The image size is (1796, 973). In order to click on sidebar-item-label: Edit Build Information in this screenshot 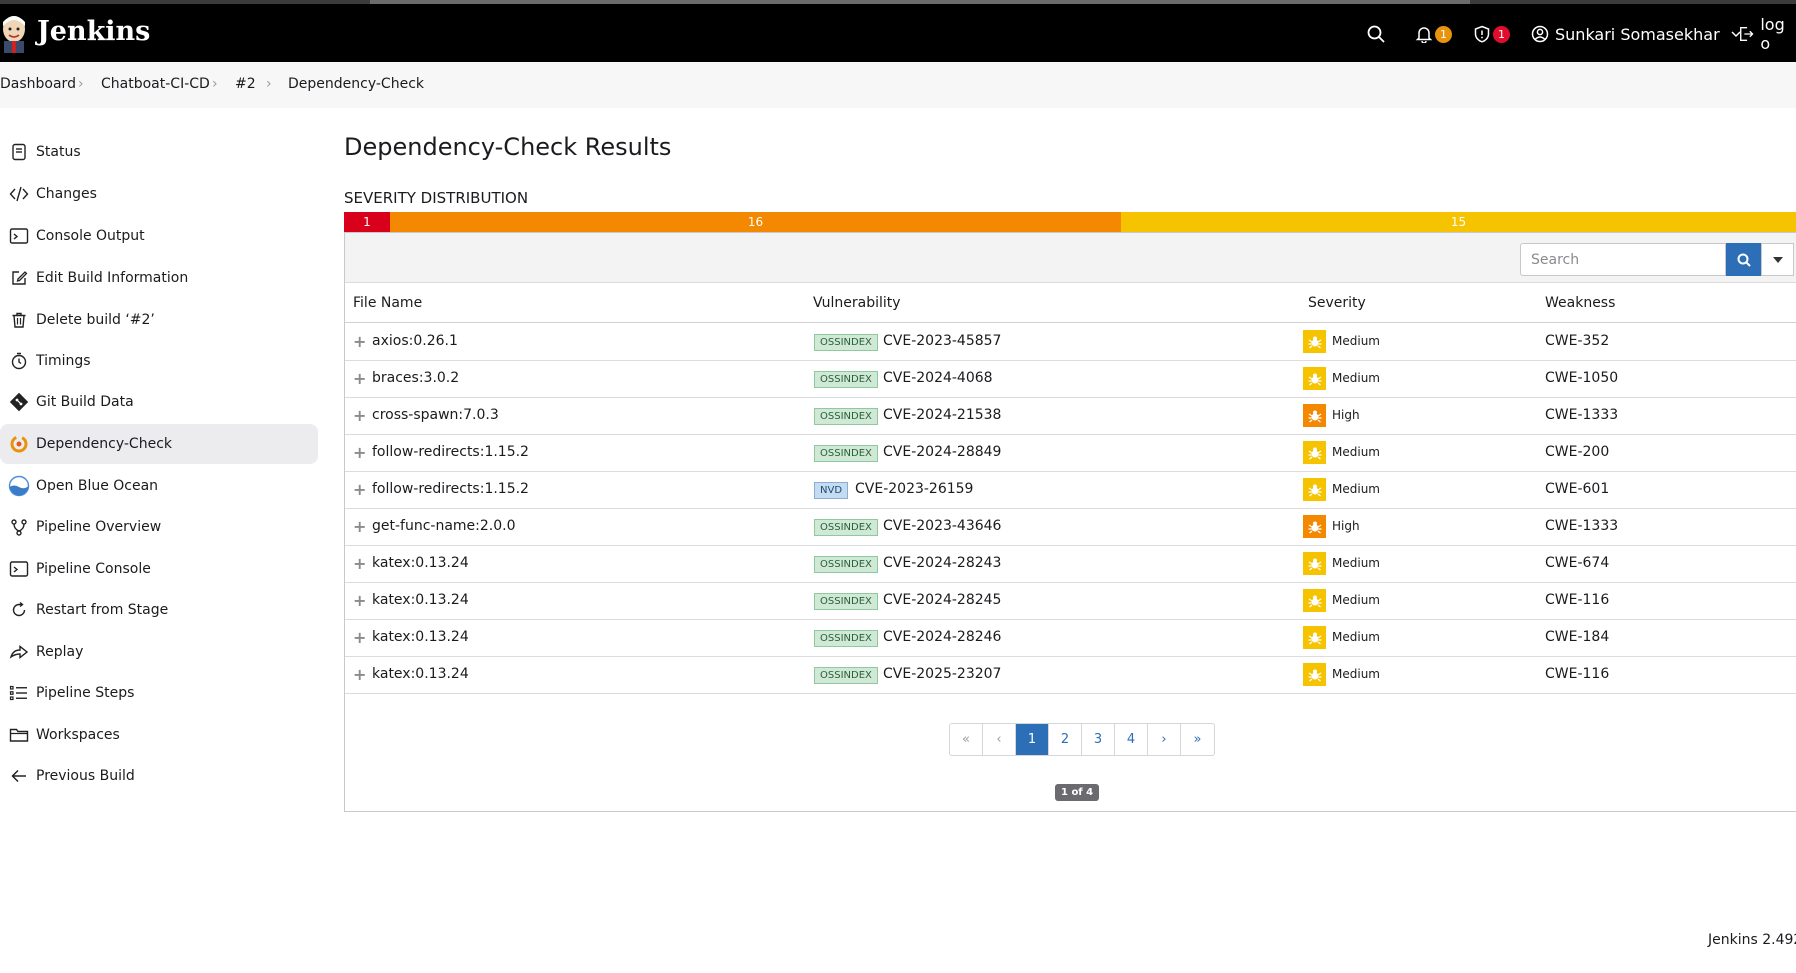, I will do `click(112, 278)`.